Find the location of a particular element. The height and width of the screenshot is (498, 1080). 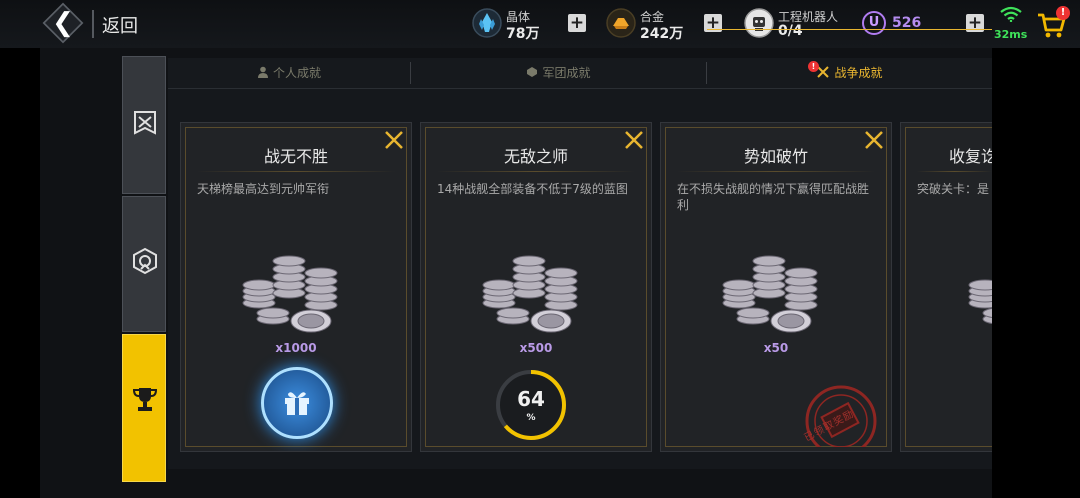

banner-swords-icon is located at coordinates (145, 123).